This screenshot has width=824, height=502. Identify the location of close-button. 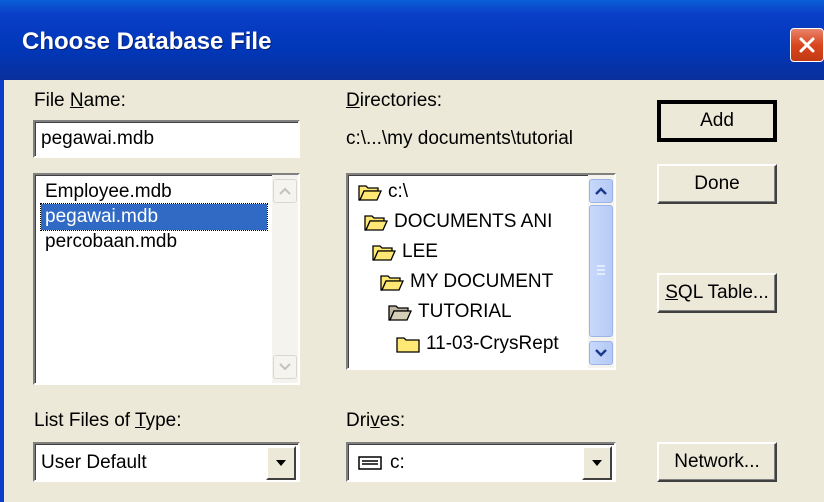
(807, 45).